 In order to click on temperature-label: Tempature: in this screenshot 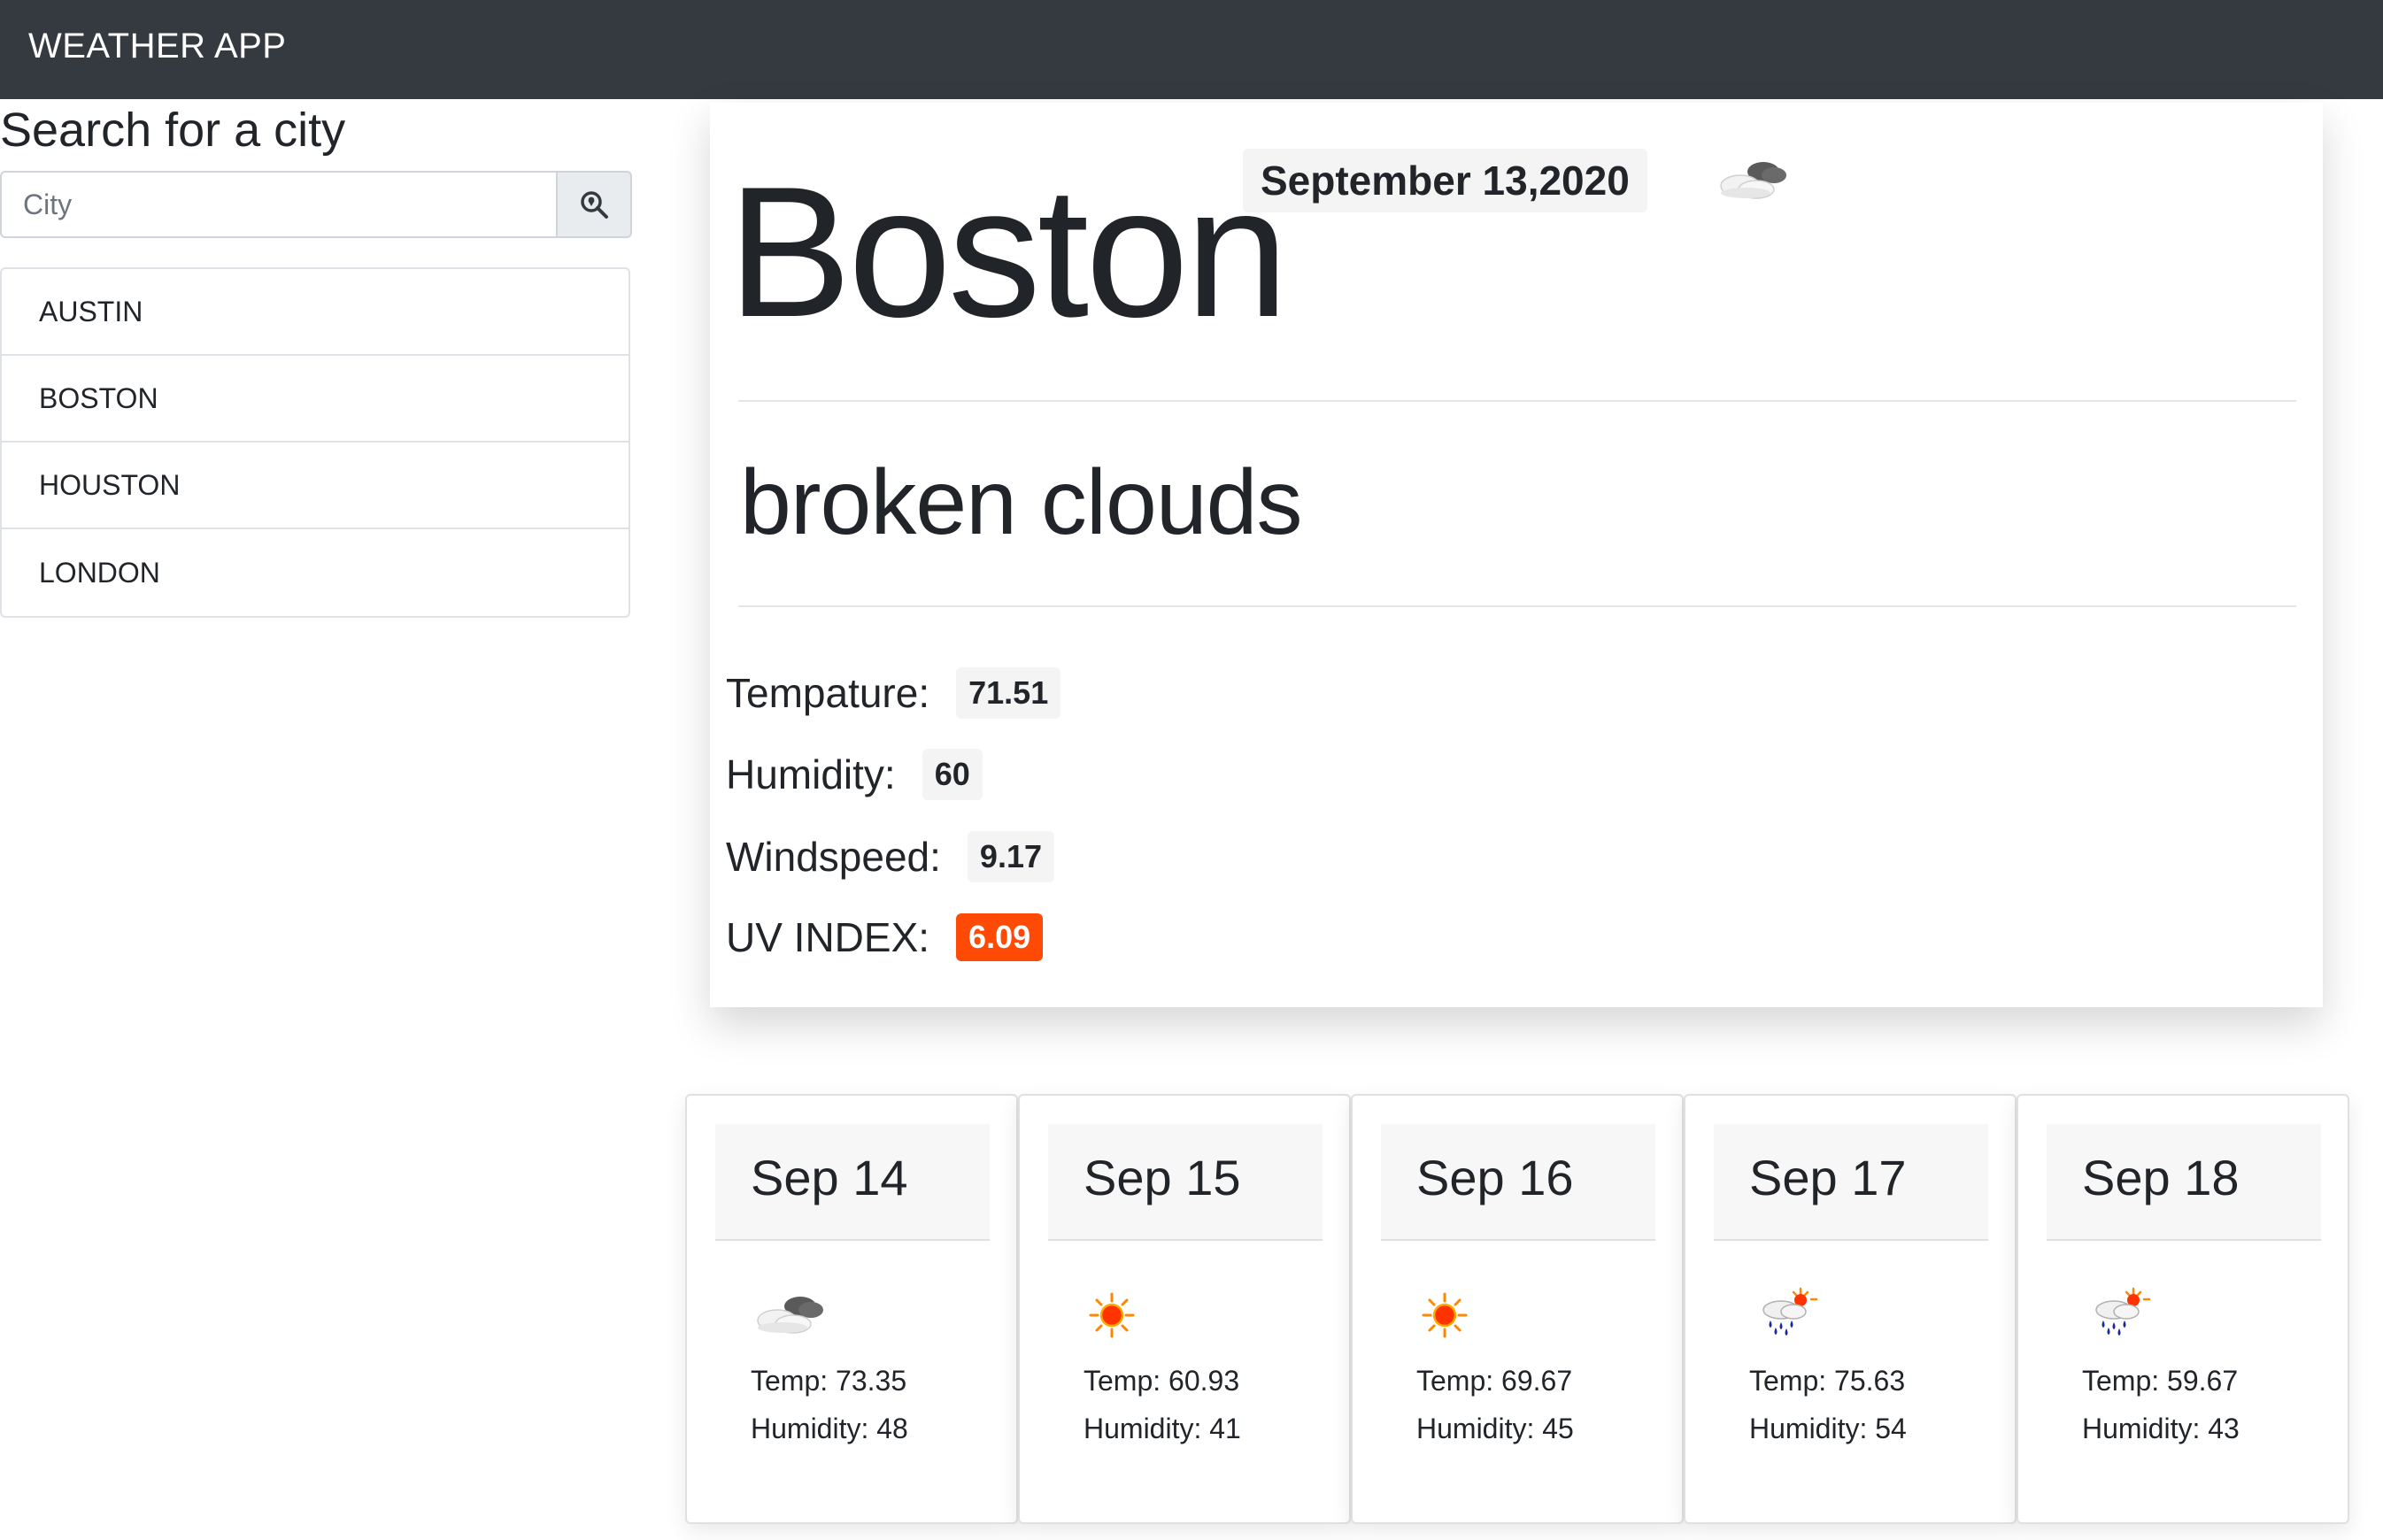, I will do `click(828, 693)`.